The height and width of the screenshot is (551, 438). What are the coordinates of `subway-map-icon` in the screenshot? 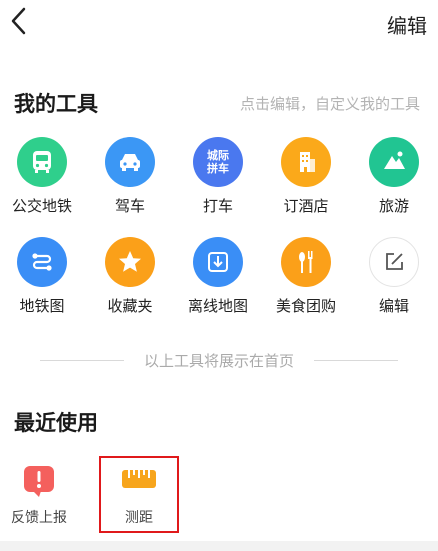 It's located at (42, 262).